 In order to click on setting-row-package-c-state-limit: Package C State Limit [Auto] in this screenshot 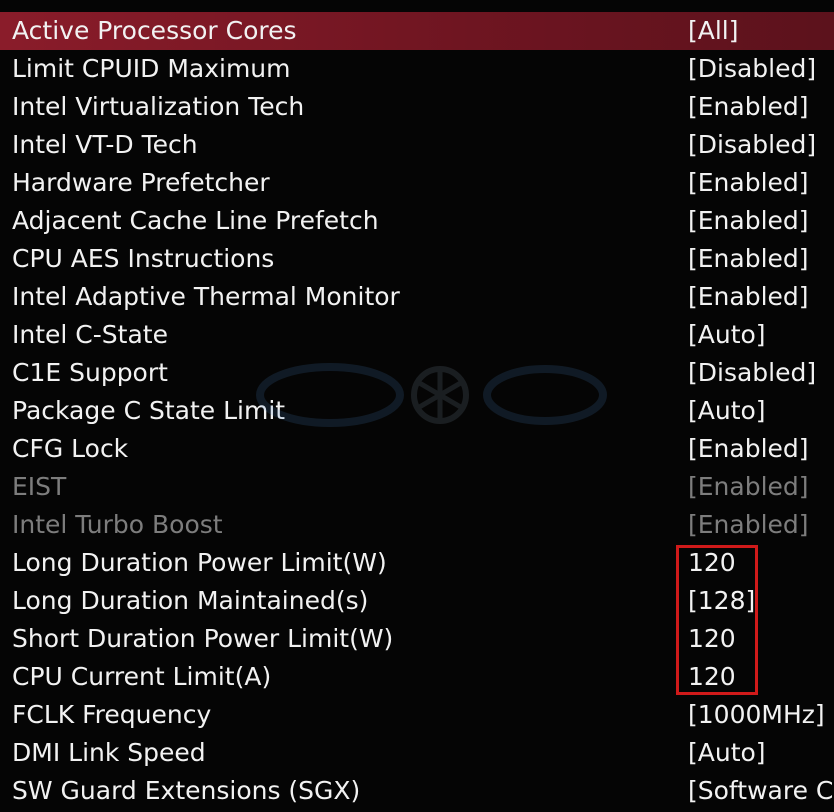, I will do `click(417, 411)`.